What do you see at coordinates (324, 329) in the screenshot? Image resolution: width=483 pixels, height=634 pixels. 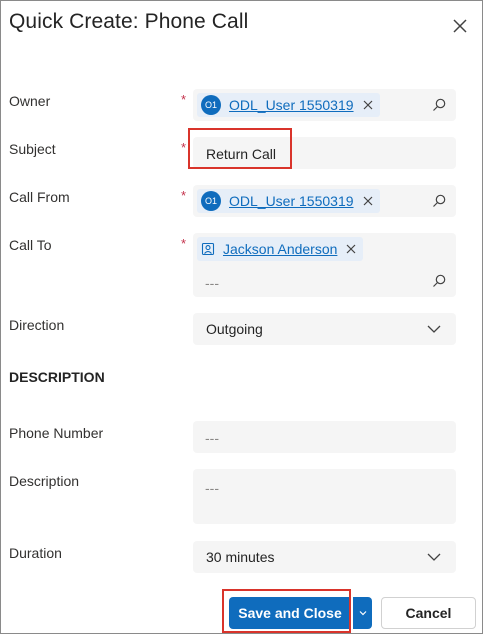 I see `direction-select: Outgoing` at bounding box center [324, 329].